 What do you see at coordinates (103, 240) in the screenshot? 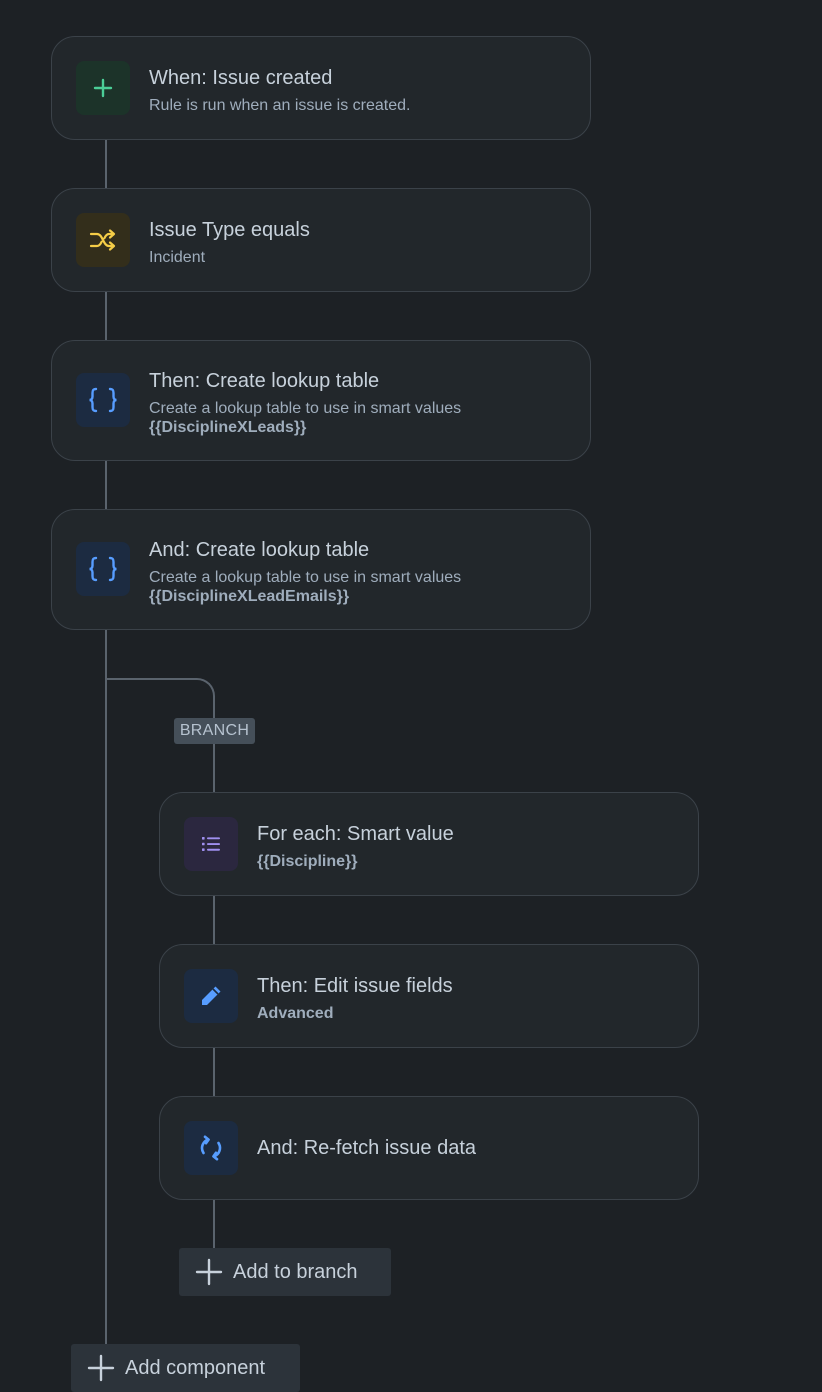
I see `shuffle-icon` at bounding box center [103, 240].